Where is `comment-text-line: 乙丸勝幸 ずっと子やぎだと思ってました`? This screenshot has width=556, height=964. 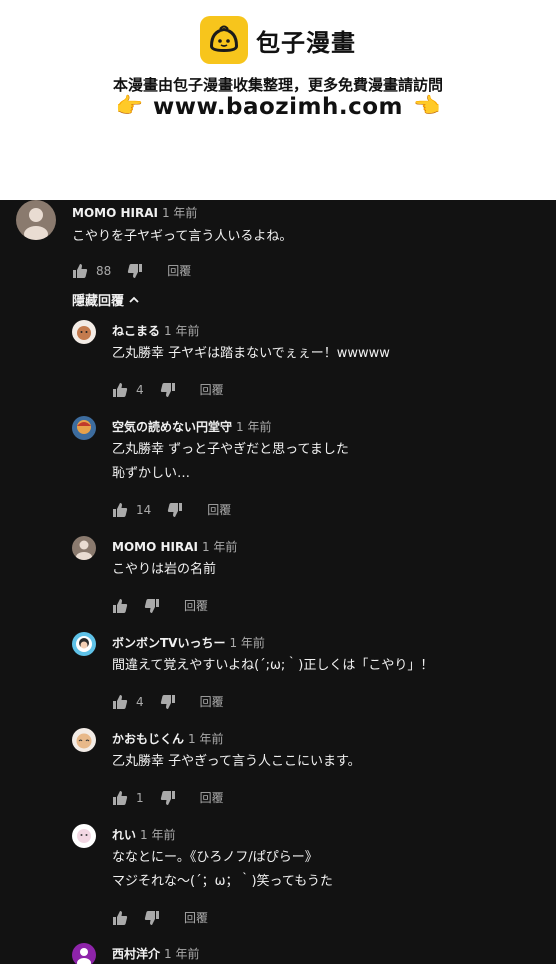
comment-text-line: 乙丸勝幸 ずっと子やぎだと思ってました is located at coordinates (230, 449).